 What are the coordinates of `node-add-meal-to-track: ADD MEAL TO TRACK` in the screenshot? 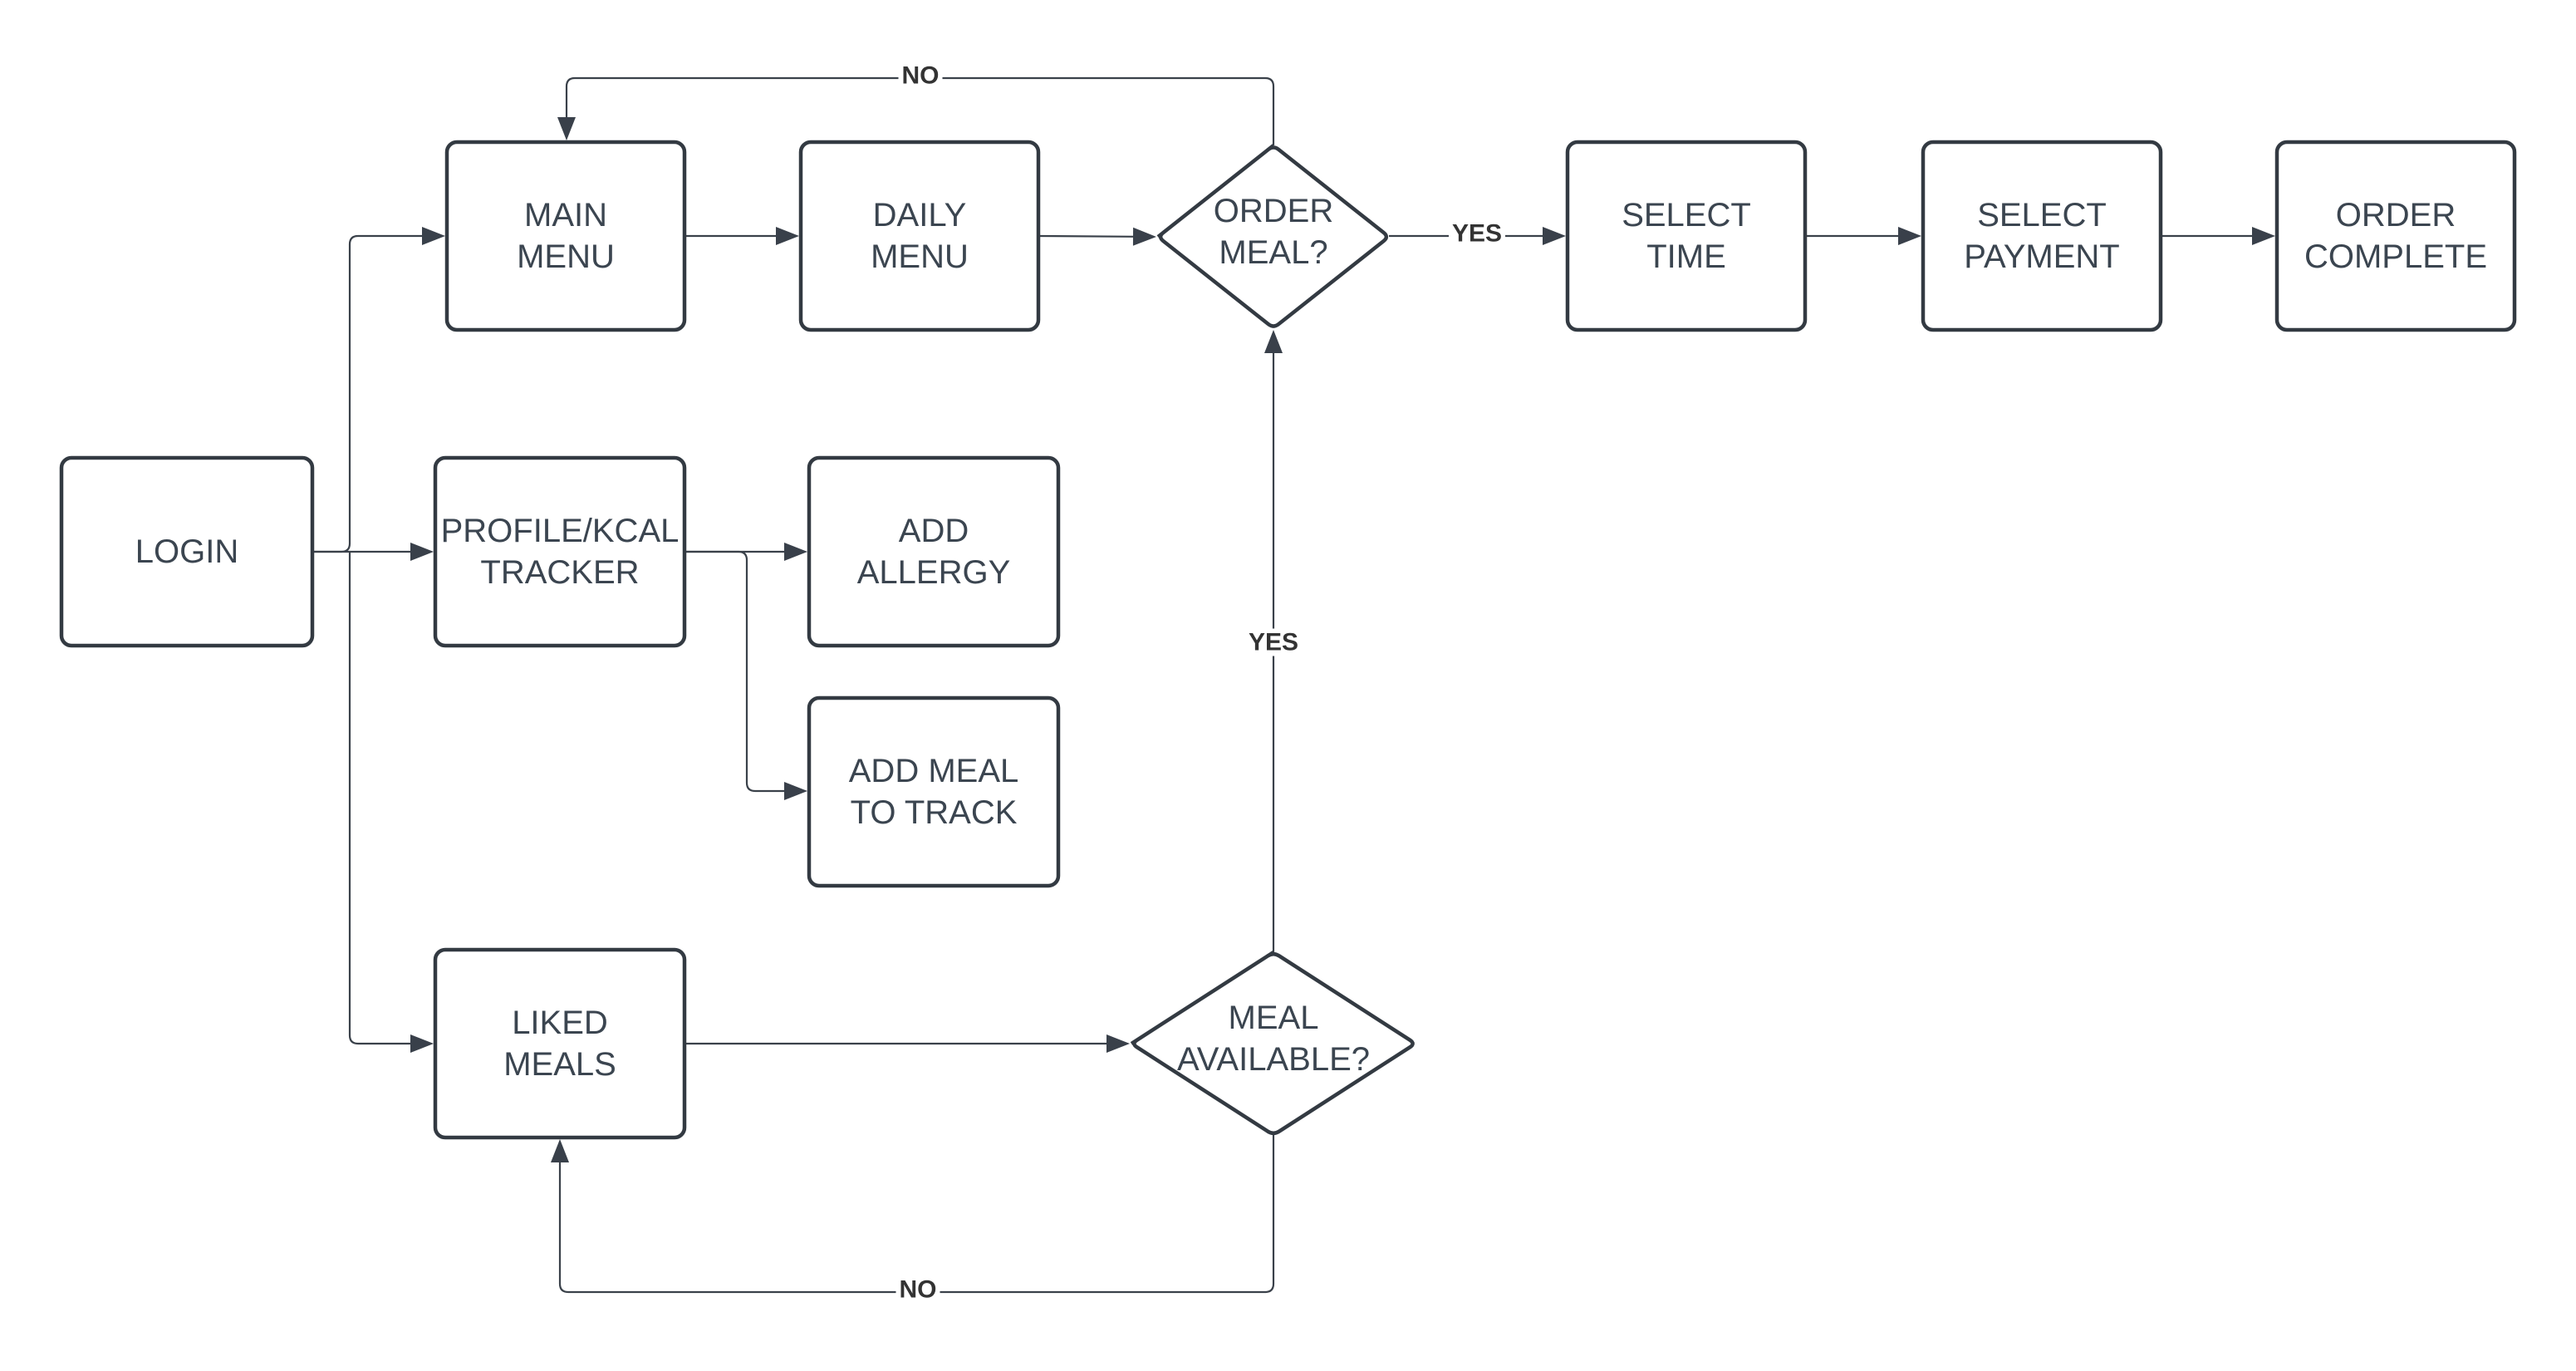 It's located at (934, 791).